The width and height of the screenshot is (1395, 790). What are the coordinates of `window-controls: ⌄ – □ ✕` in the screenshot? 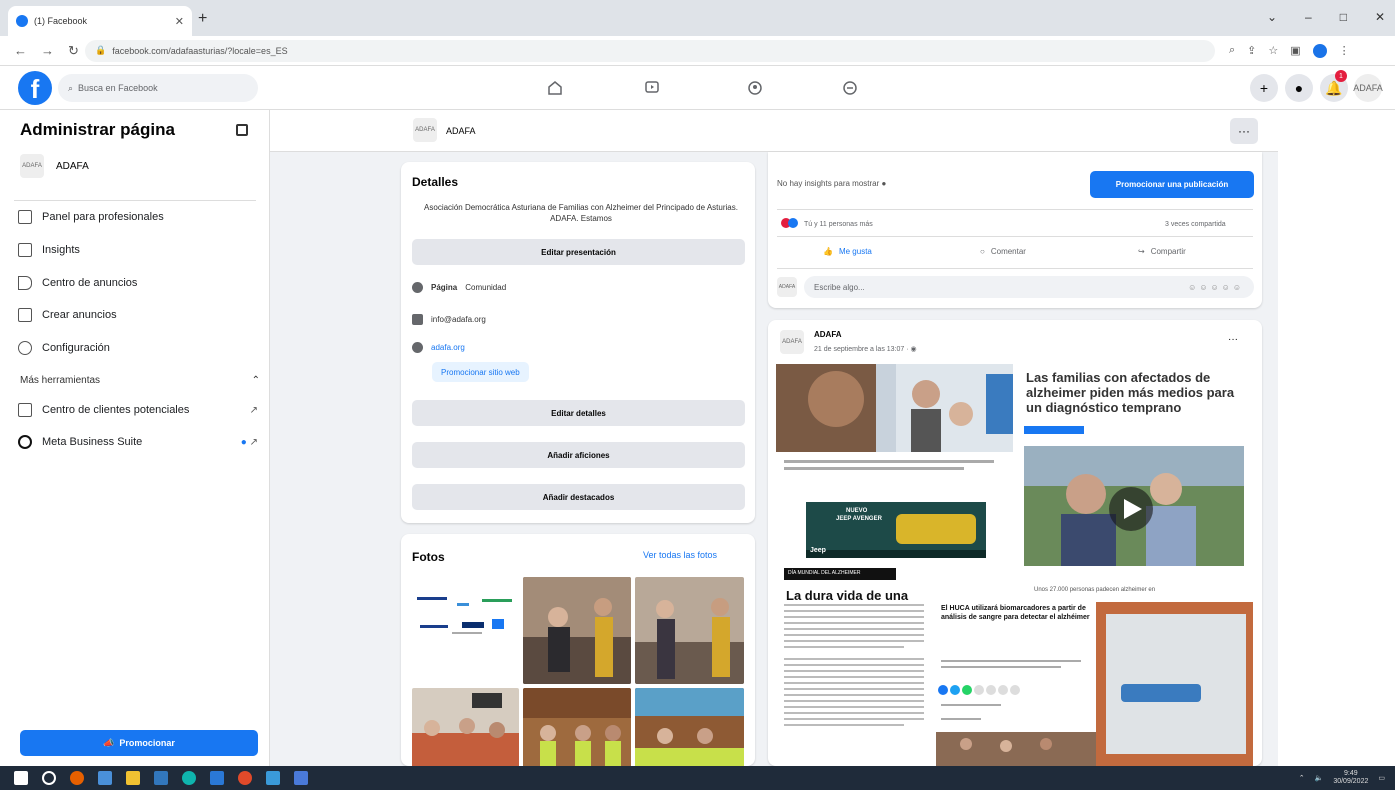 It's located at (1326, 17).